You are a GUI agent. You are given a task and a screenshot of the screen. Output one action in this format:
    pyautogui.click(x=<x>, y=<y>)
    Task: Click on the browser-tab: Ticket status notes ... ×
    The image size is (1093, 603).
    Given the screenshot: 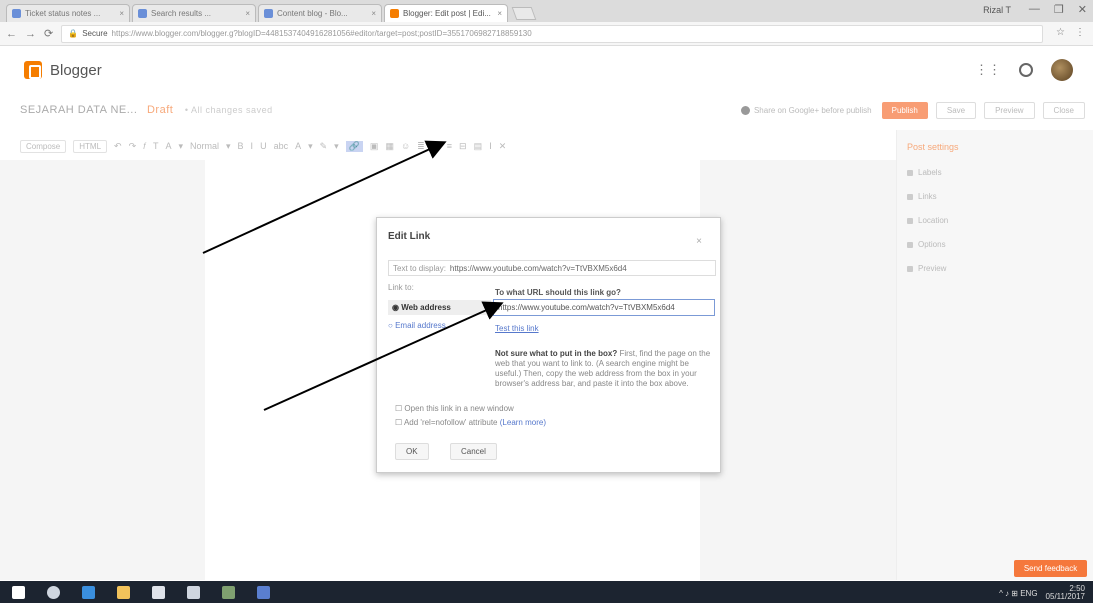 What is the action you would take?
    pyautogui.click(x=68, y=13)
    